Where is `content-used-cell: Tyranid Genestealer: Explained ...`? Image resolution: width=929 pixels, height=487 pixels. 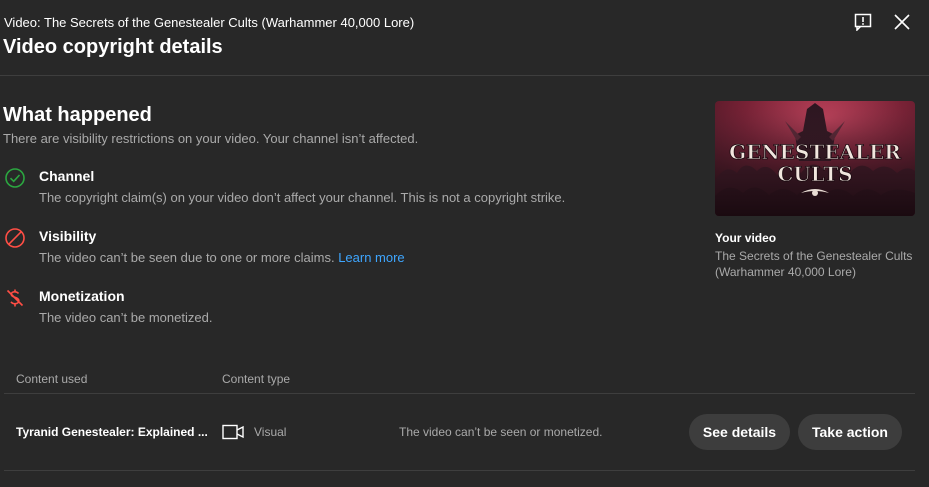
content-used-cell: Tyranid Genestealer: Explained ... is located at coordinates (112, 432).